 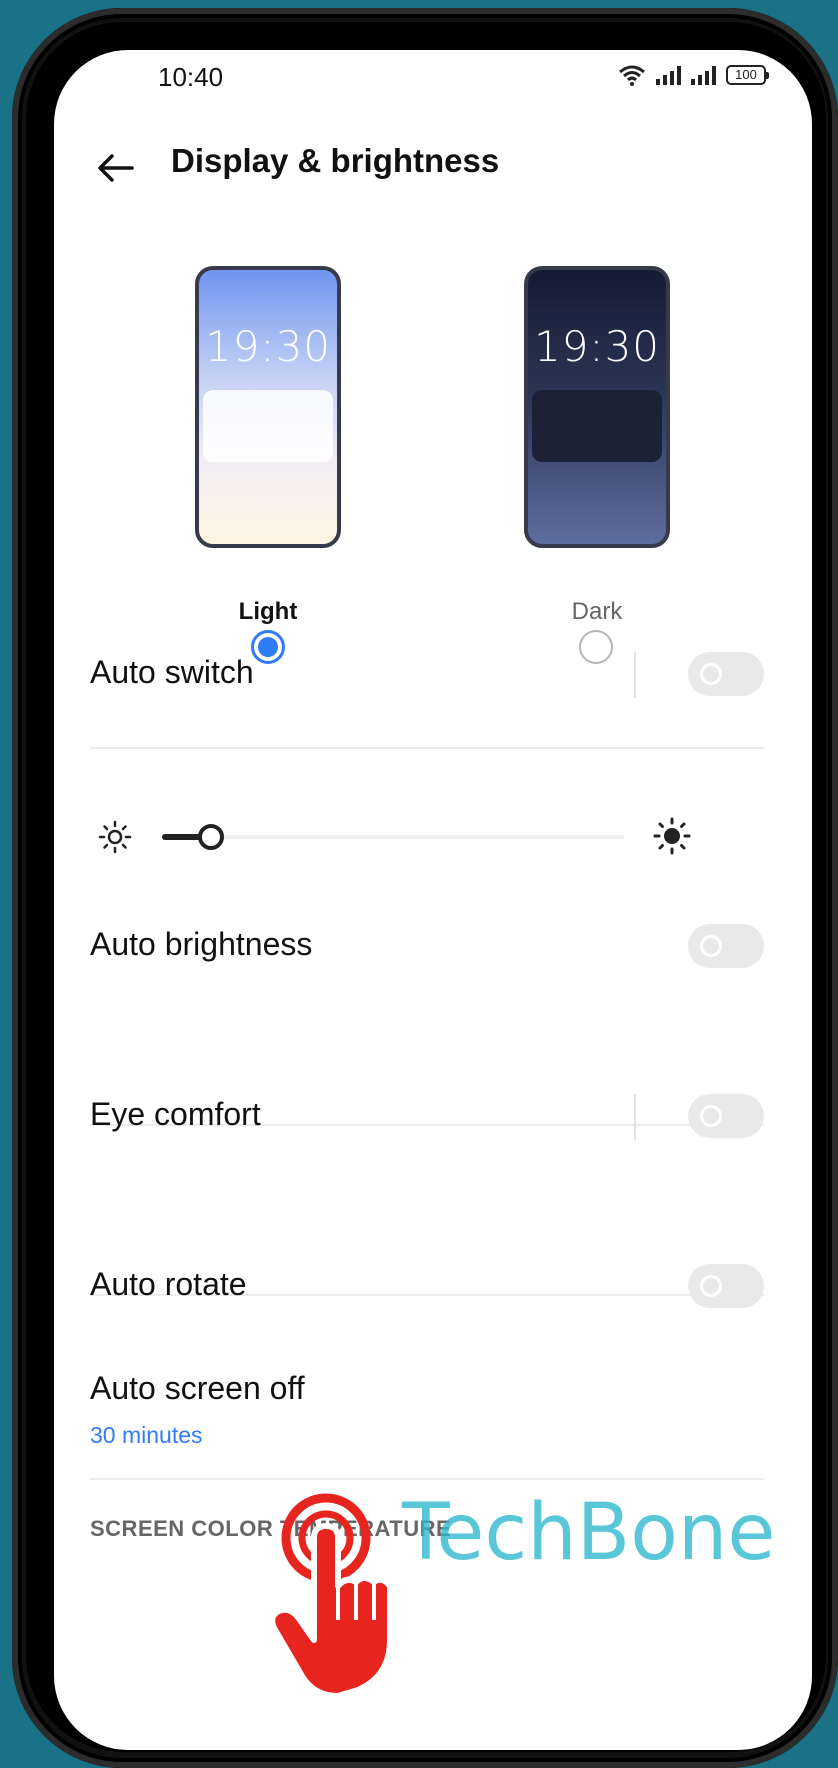 What do you see at coordinates (393, 837) in the screenshot?
I see `brightness-slider-track` at bounding box center [393, 837].